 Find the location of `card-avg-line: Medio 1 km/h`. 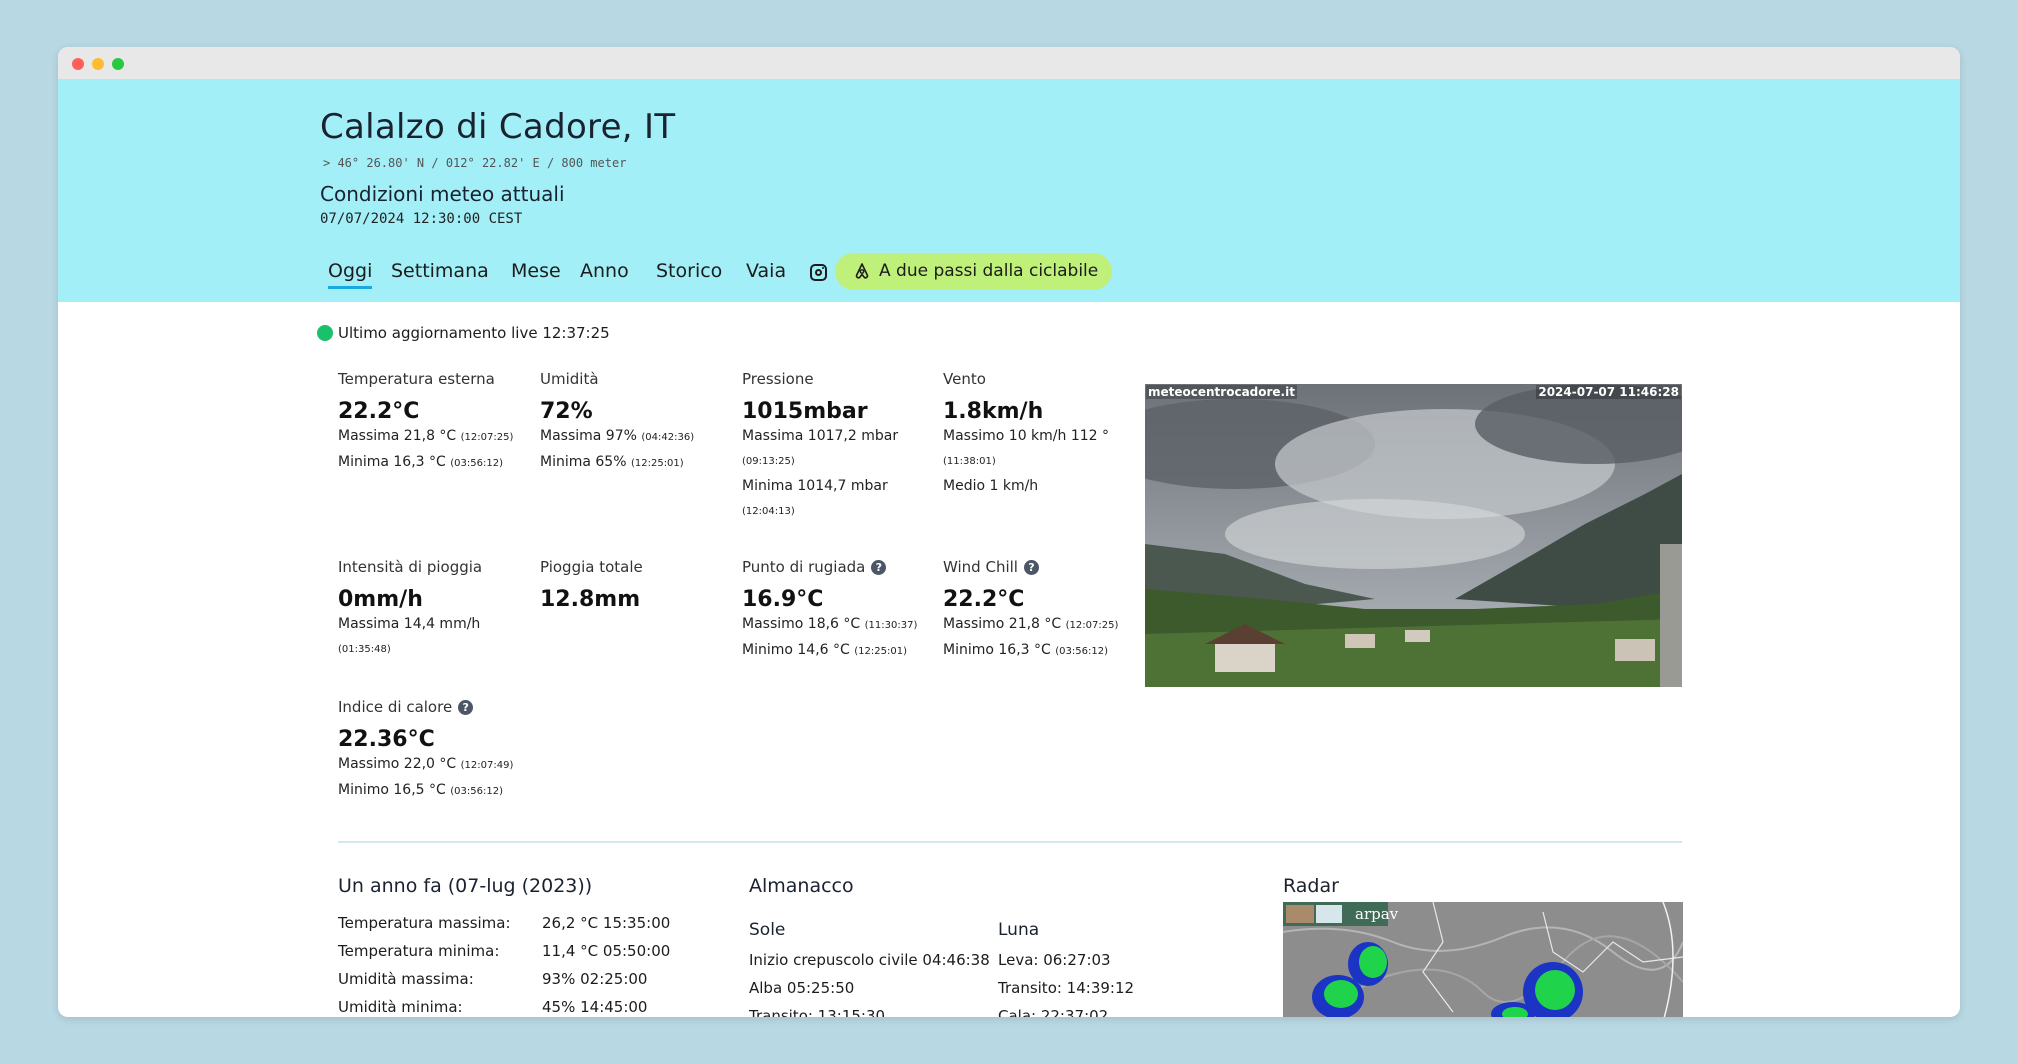

card-avg-line: Medio 1 km/h is located at coordinates (991, 486).